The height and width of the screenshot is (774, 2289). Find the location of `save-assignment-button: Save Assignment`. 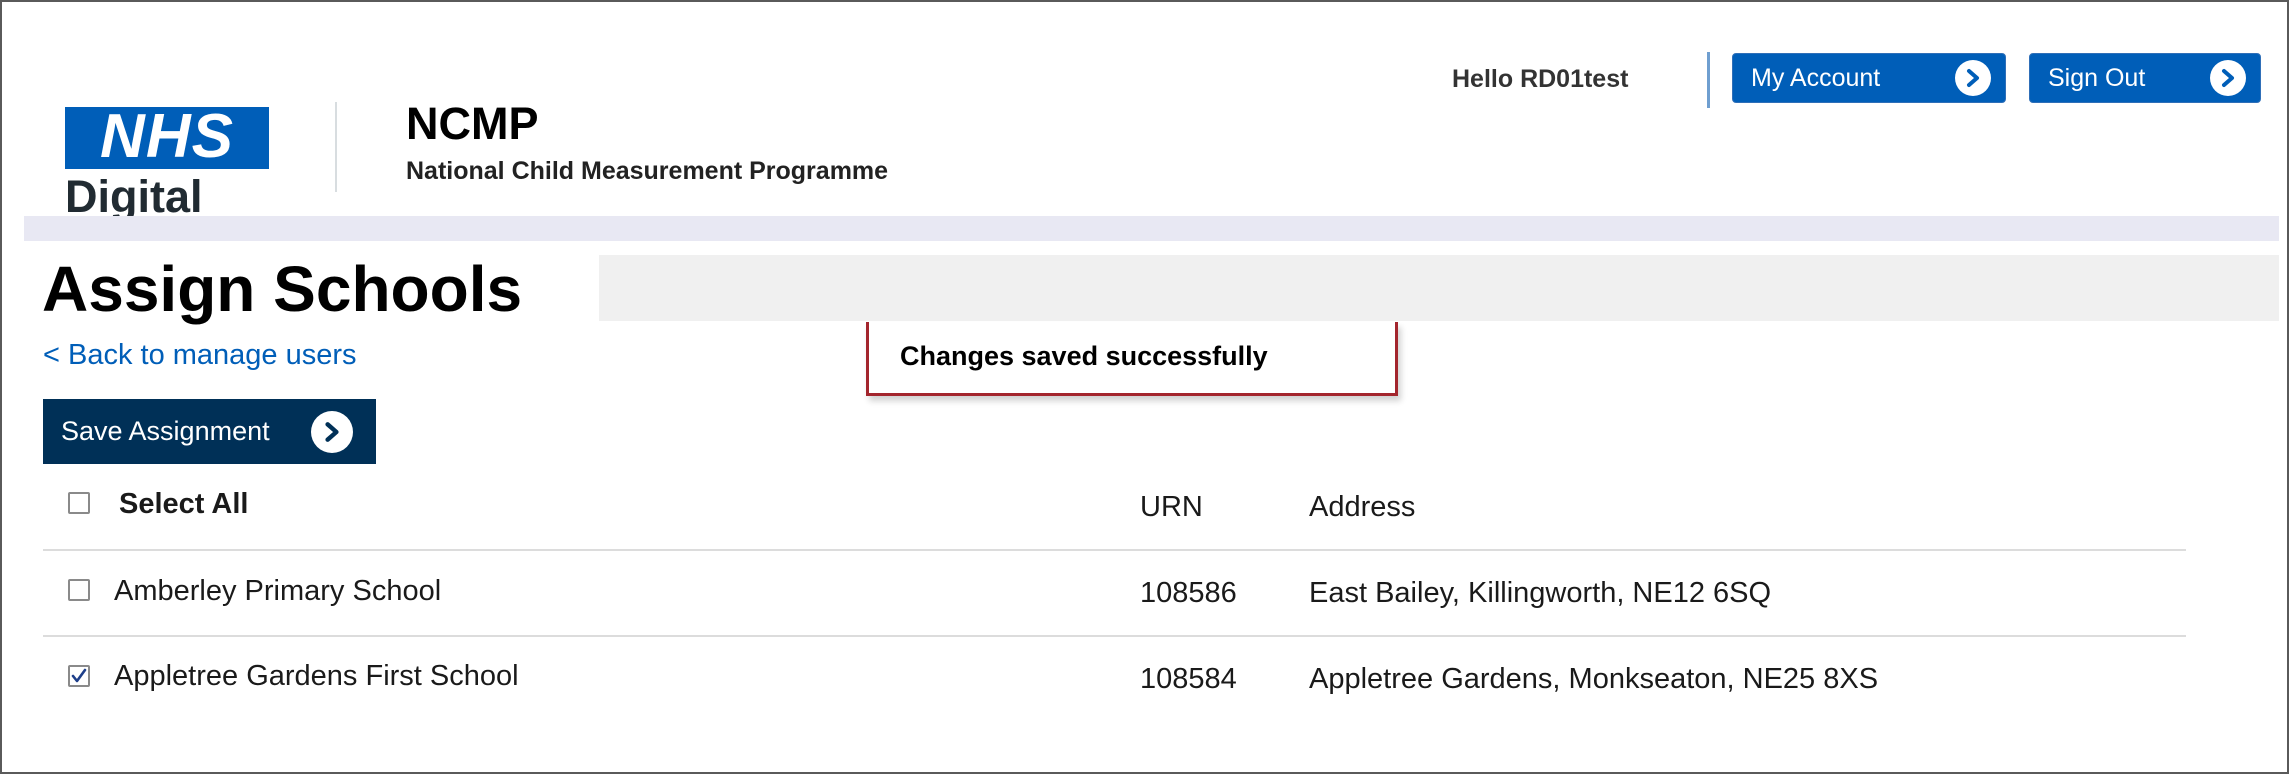

save-assignment-button: Save Assignment is located at coordinates (209, 431).